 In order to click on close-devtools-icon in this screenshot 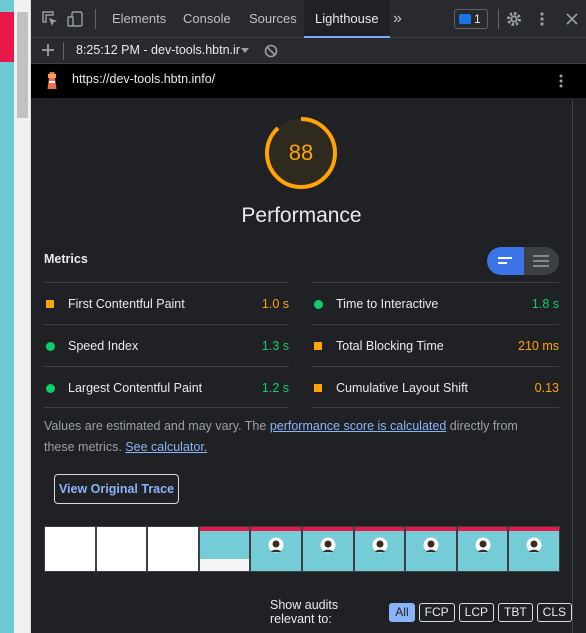, I will do `click(572, 19)`.